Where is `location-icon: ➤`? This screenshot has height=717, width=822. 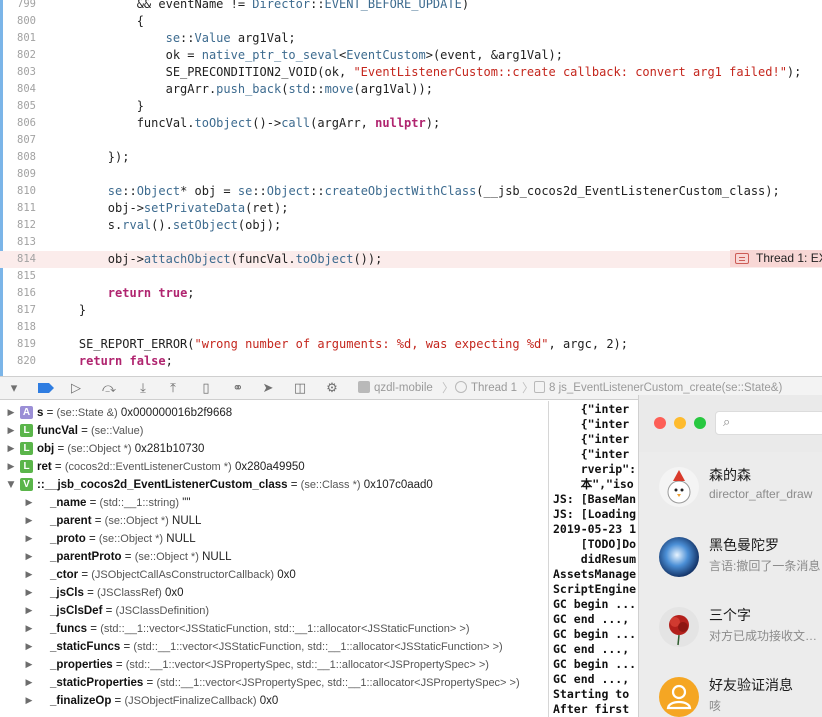
location-icon: ➤ is located at coordinates (268, 388).